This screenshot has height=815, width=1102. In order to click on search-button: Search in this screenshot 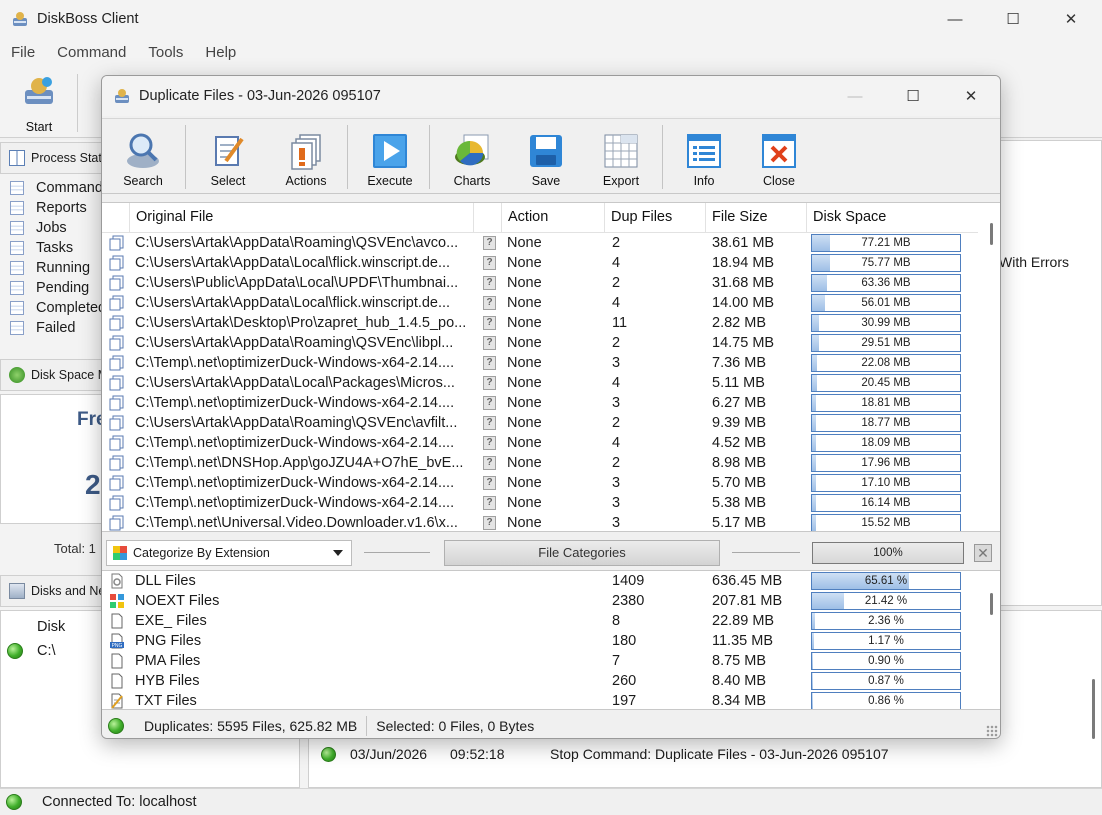, I will do `click(143, 159)`.